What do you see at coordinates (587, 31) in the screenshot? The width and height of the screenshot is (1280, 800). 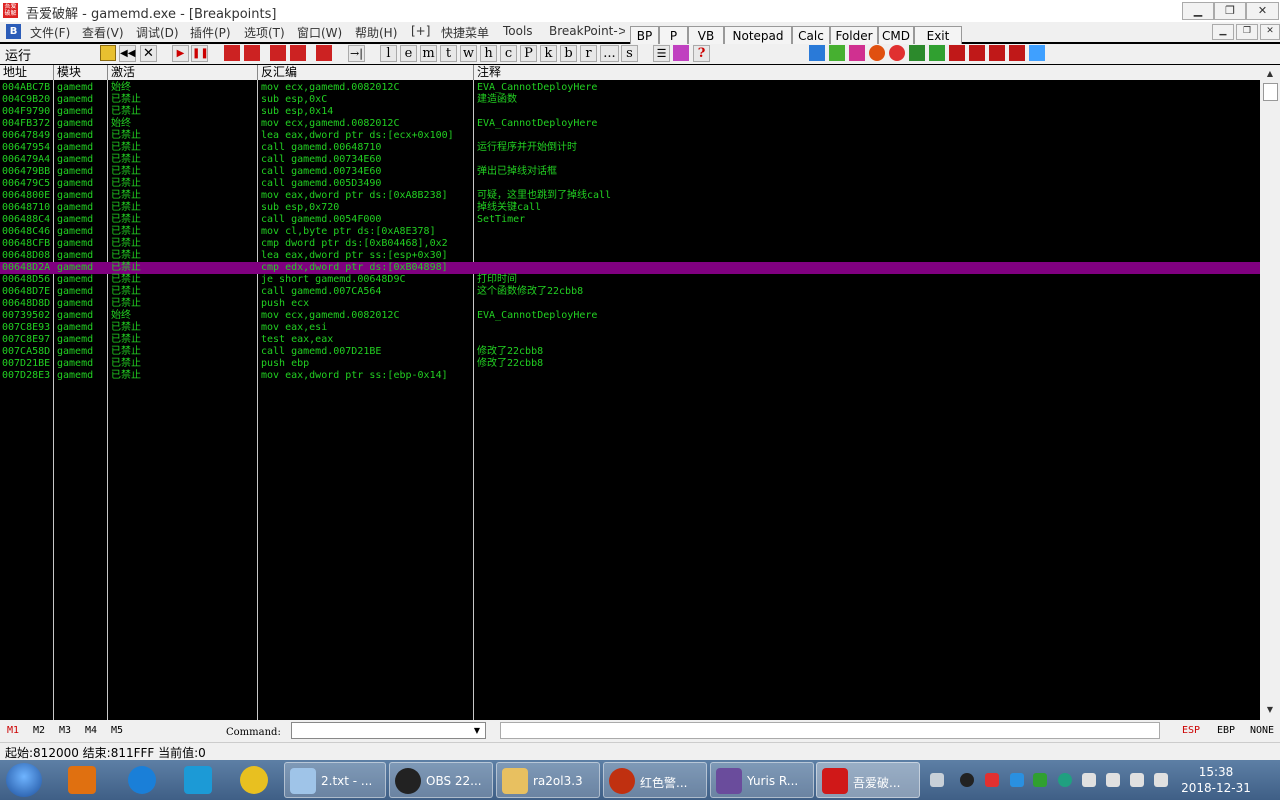 I see `menu-breakpoint: BreakPoint->` at bounding box center [587, 31].